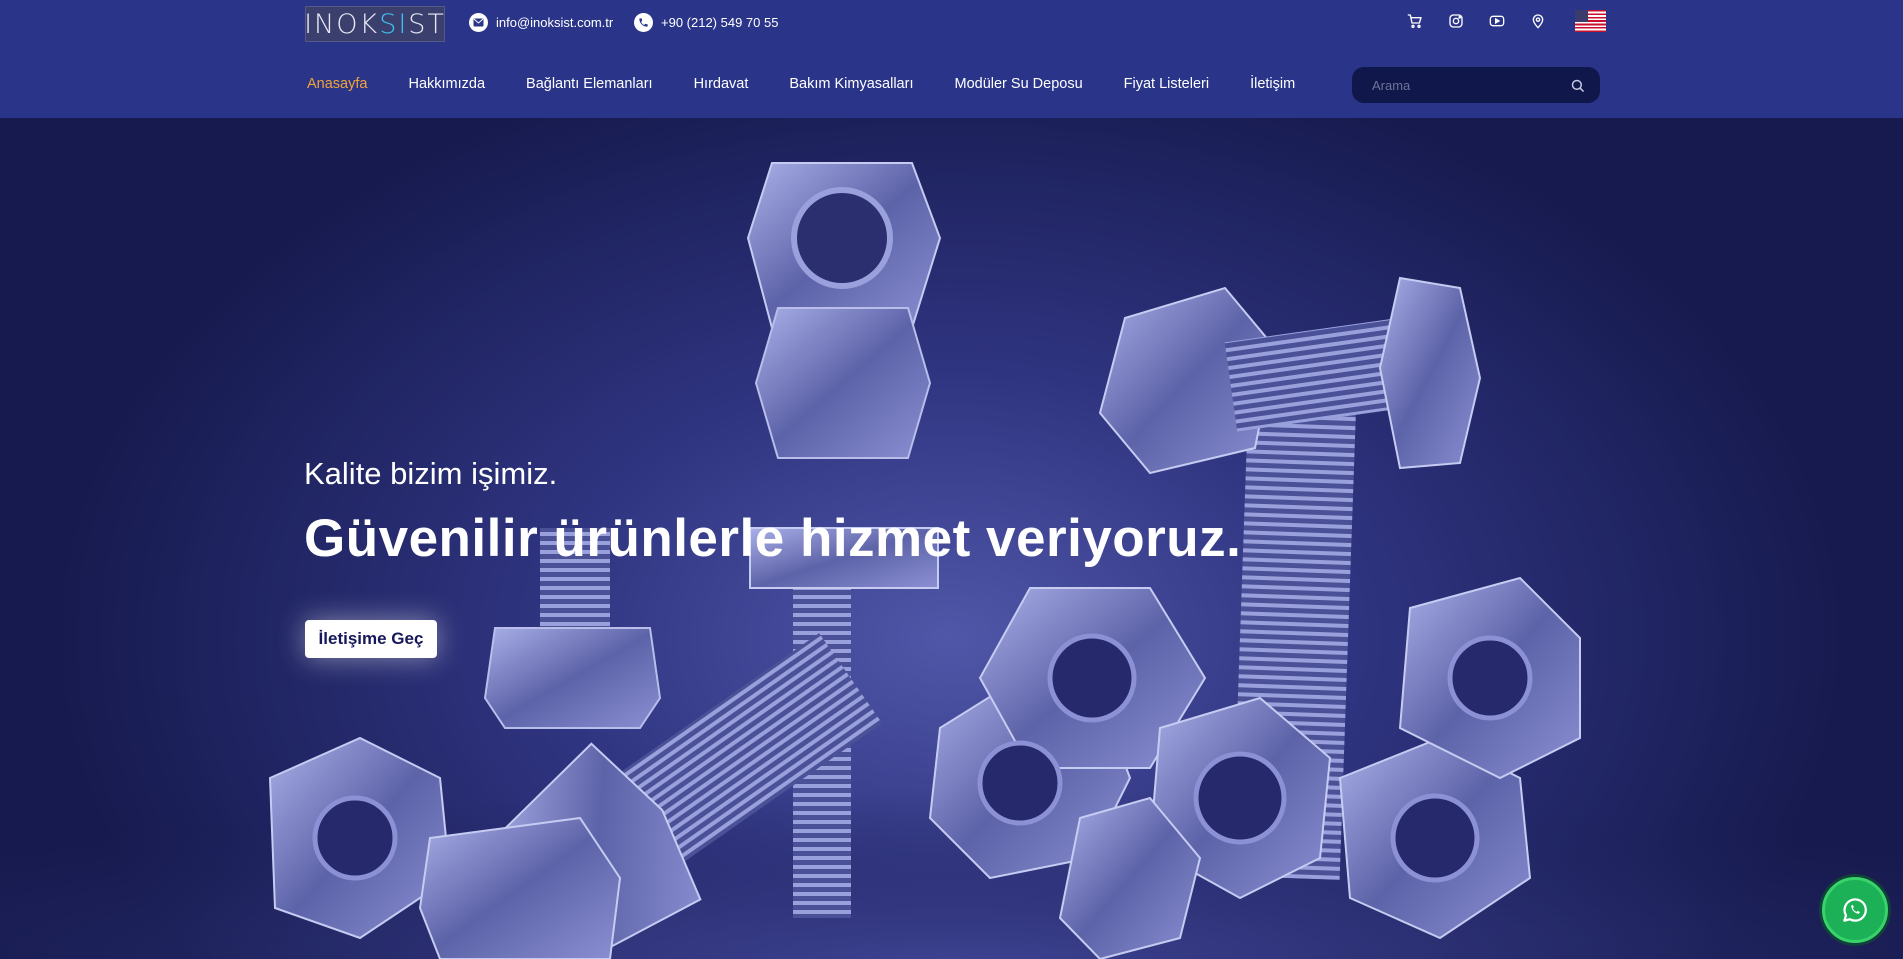  I want to click on nav-item-bakim-kimyasallari: Bakım Kimyasalları, so click(851, 84).